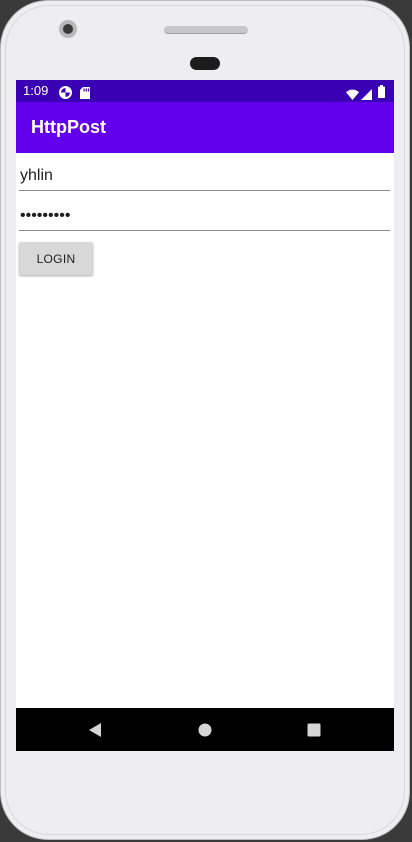 This screenshot has width=412, height=842. What do you see at coordinates (205, 63) in the screenshot?
I see `earpiece` at bounding box center [205, 63].